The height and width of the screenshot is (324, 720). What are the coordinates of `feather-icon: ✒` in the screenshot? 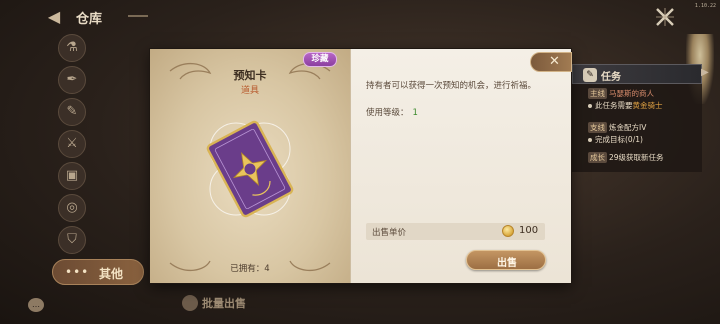 It's located at (72, 80).